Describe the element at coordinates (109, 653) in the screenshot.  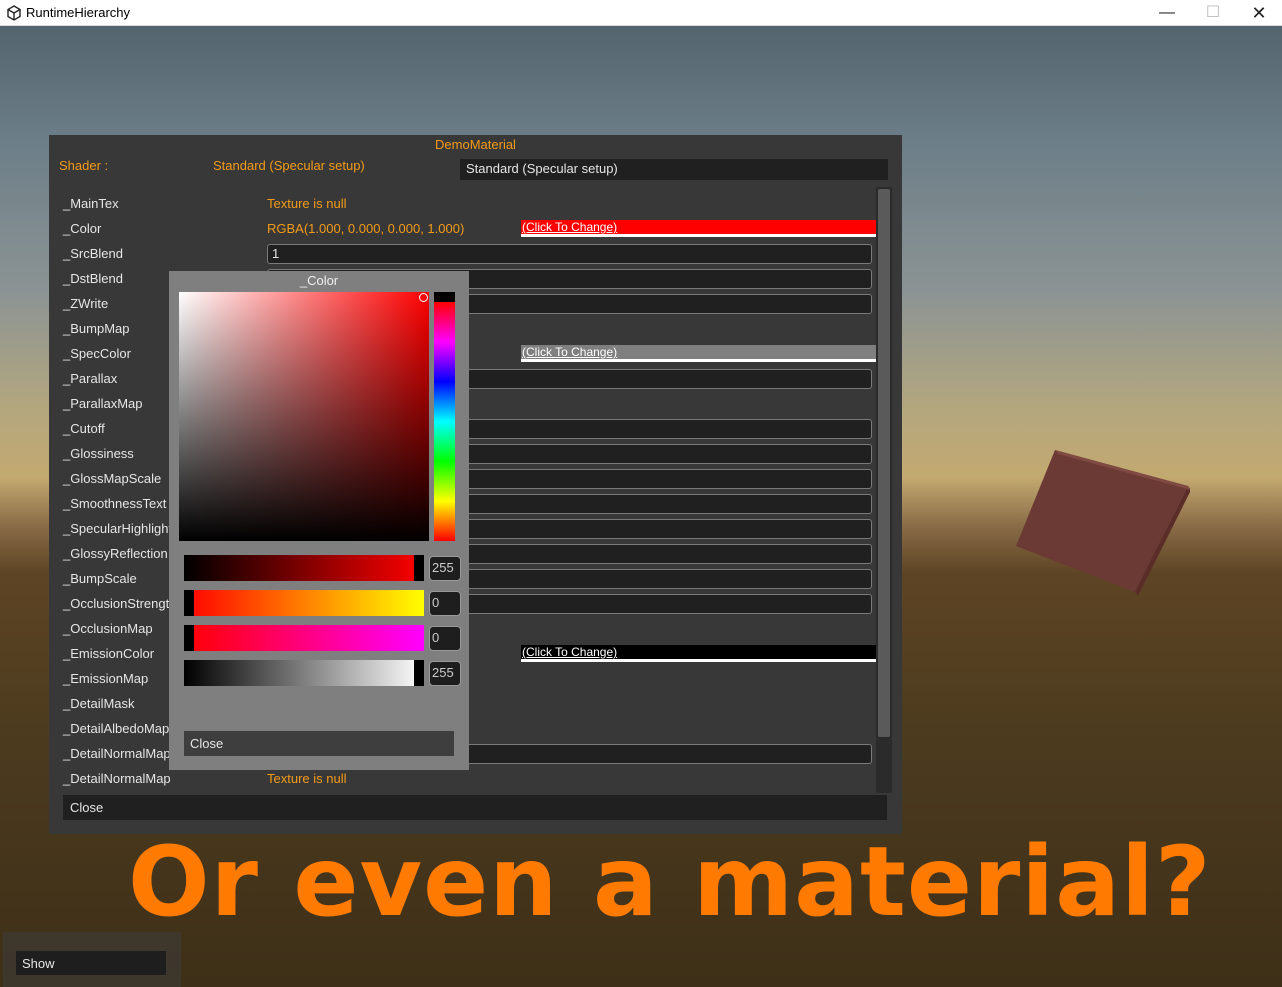
I see `property-name: _EmissionColor` at that location.